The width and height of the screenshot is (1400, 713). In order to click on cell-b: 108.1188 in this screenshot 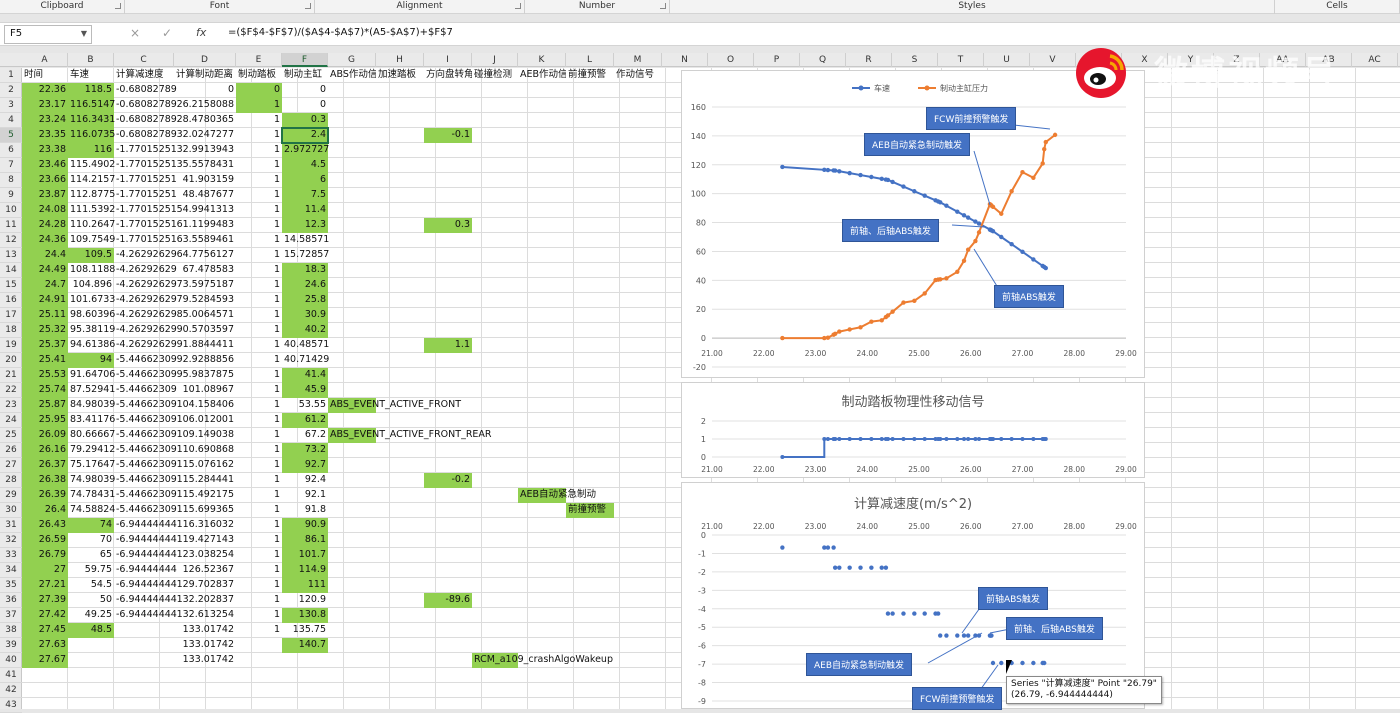, I will do `click(91, 270)`.